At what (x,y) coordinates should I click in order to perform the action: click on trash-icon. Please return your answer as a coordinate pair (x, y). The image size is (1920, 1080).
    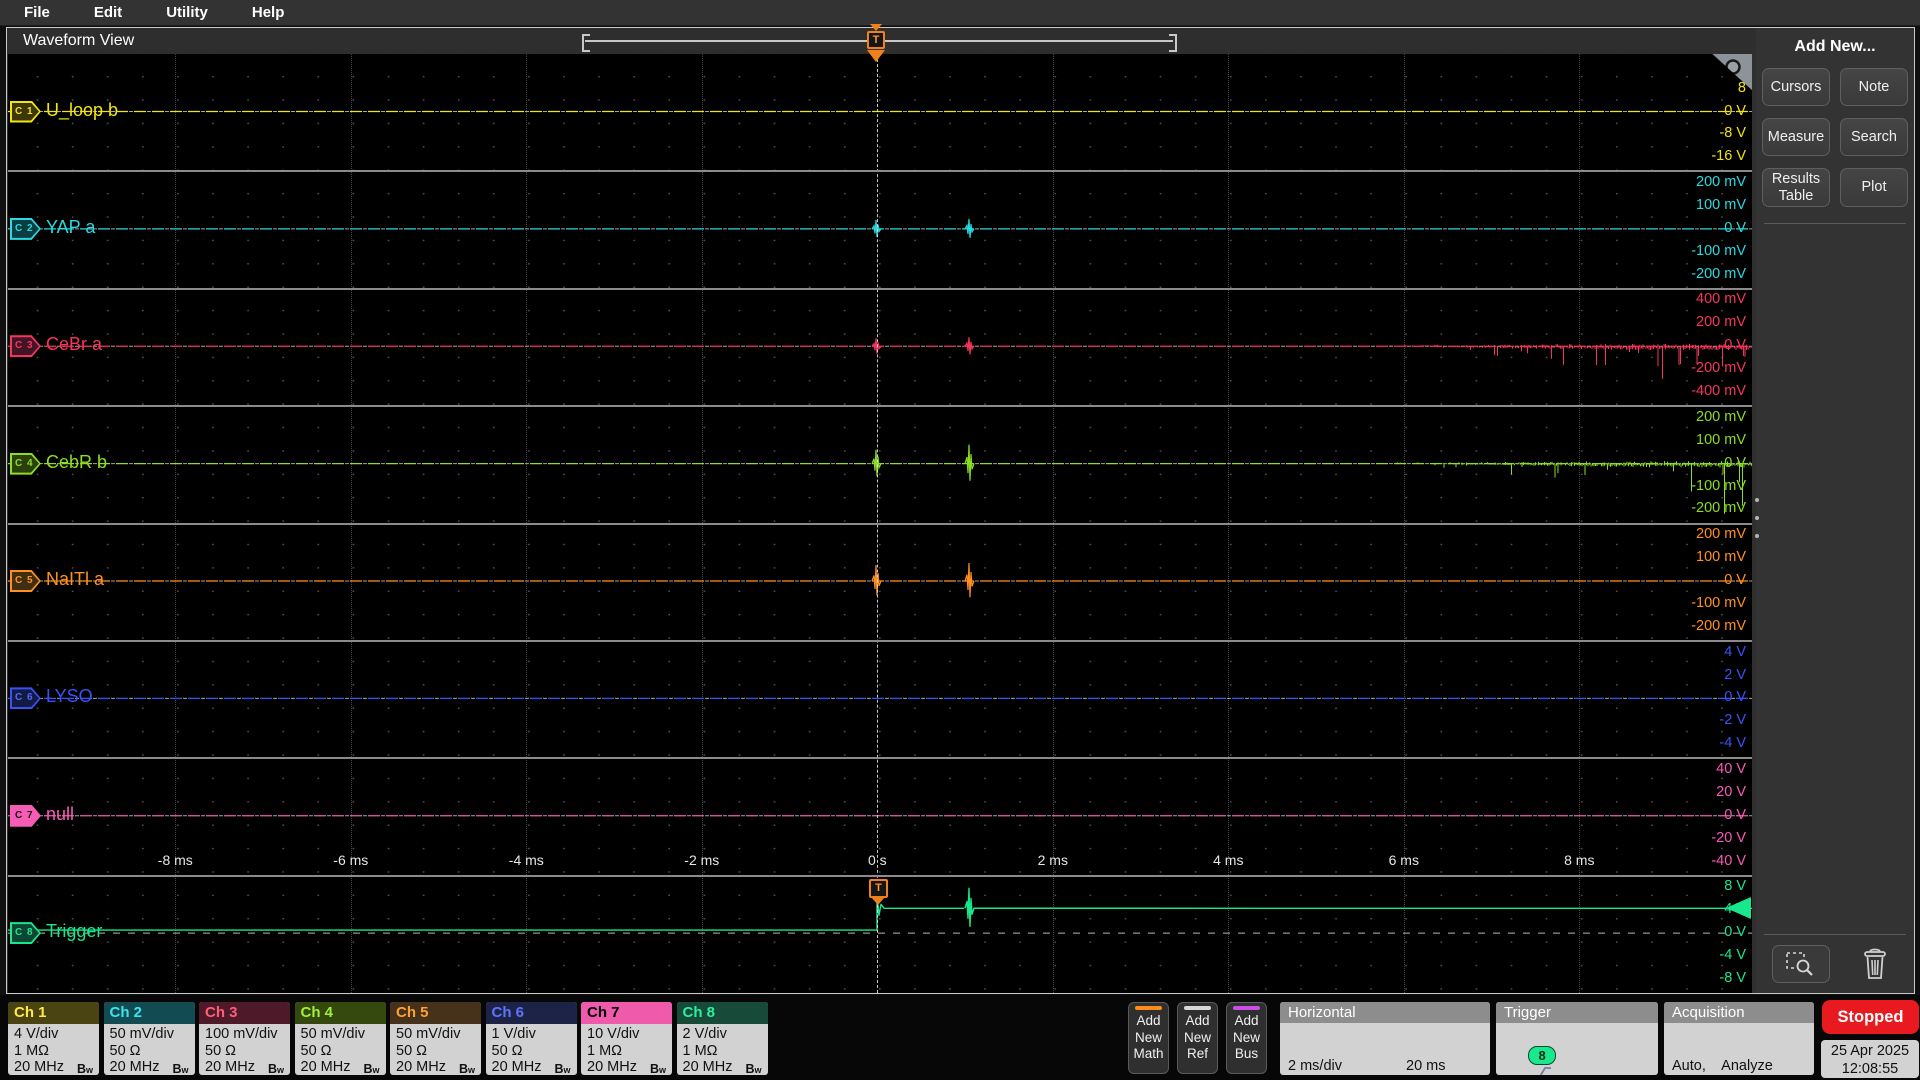
    Looking at the image, I should click on (1875, 964).